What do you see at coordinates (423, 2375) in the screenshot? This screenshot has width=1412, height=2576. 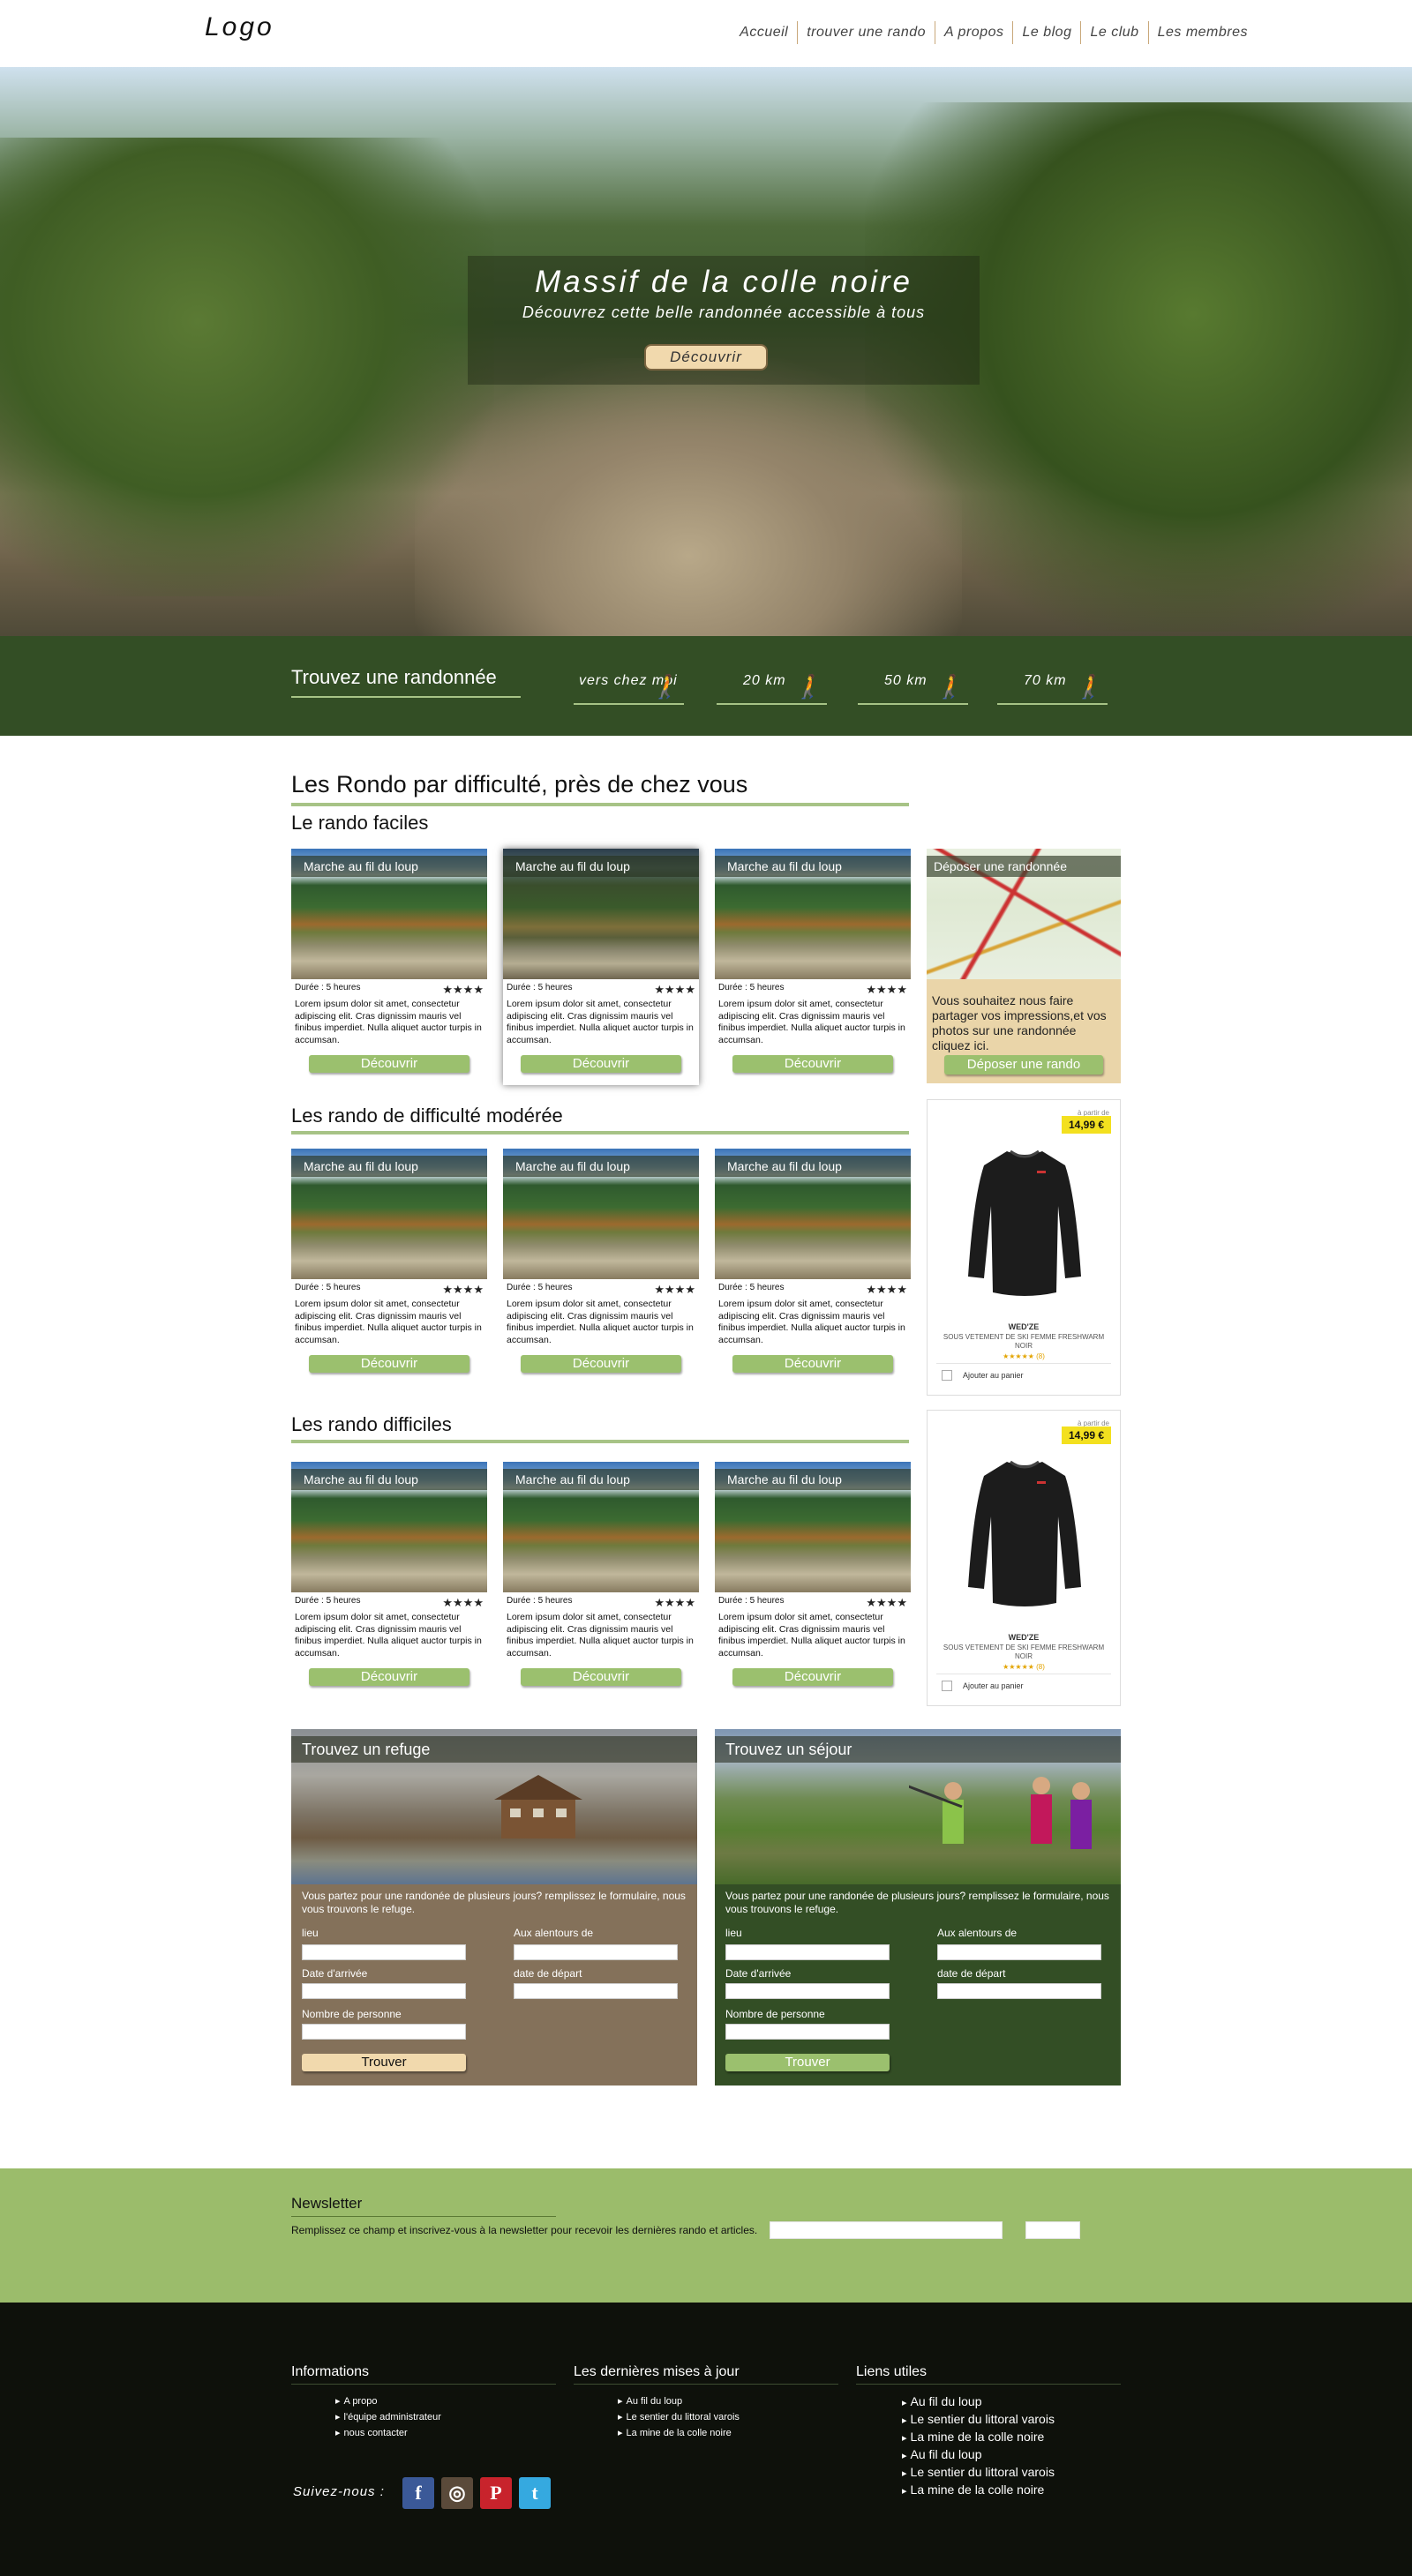 I see `footer-col-title: Informations` at bounding box center [423, 2375].